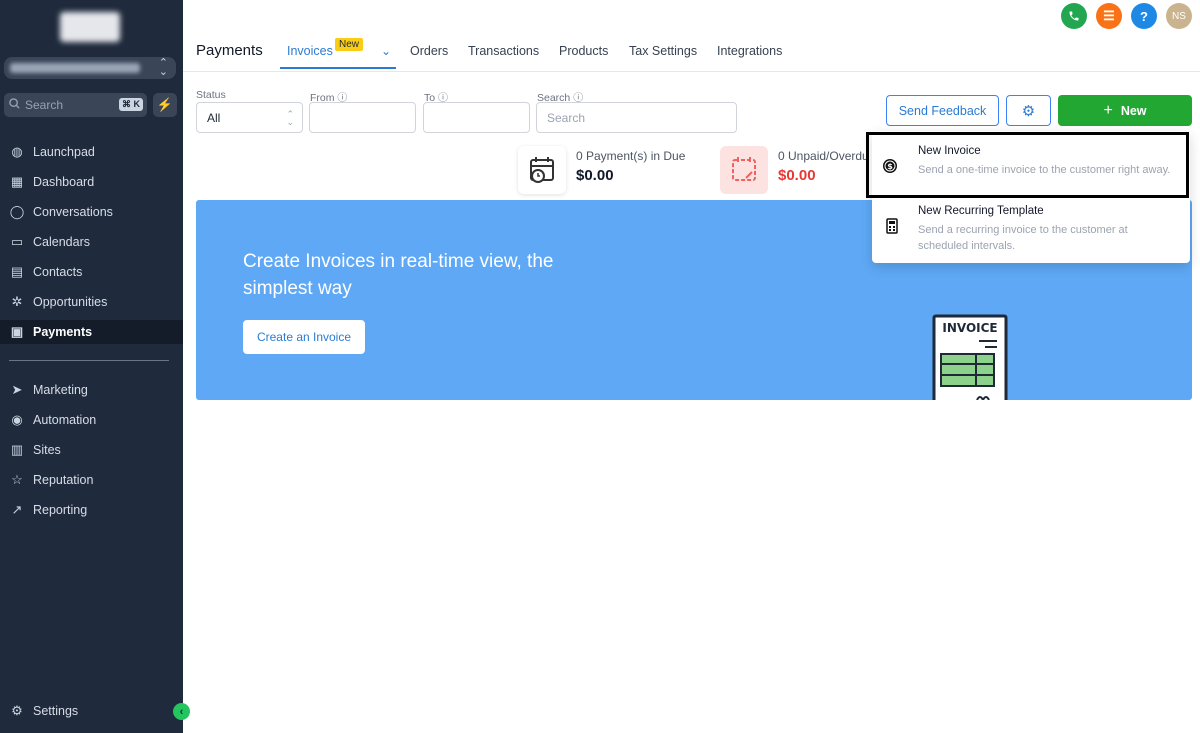  I want to click on status-filter-label: Status, so click(211, 95).